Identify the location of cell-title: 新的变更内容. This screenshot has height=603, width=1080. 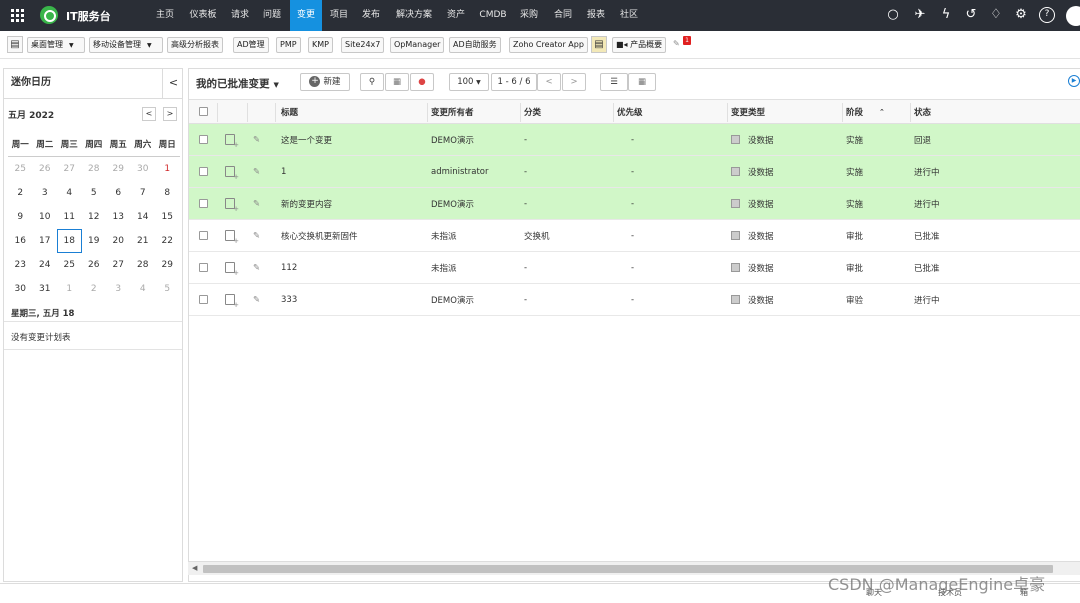
(306, 203).